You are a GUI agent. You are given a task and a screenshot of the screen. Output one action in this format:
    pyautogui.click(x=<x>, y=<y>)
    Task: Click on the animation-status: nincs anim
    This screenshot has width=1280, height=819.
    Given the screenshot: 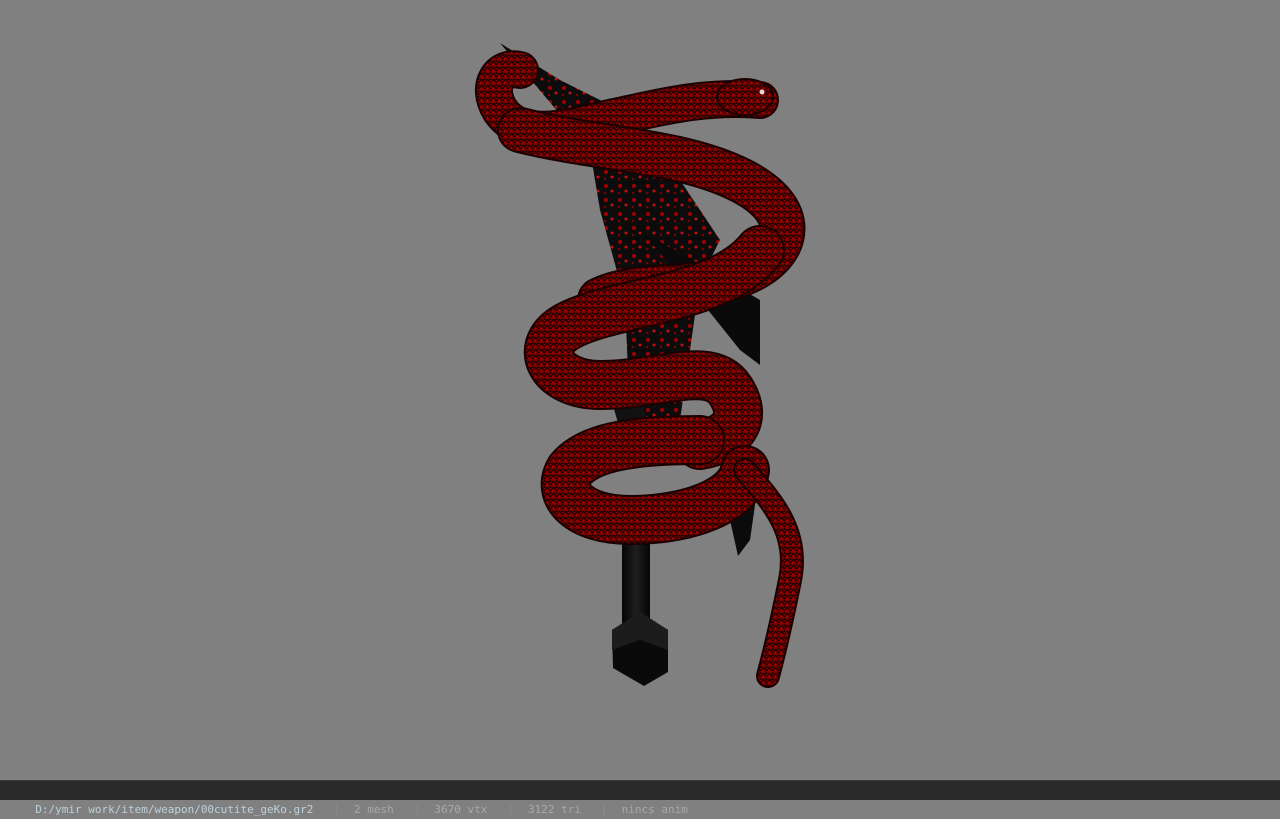 What is the action you would take?
    pyautogui.click(x=654, y=809)
    